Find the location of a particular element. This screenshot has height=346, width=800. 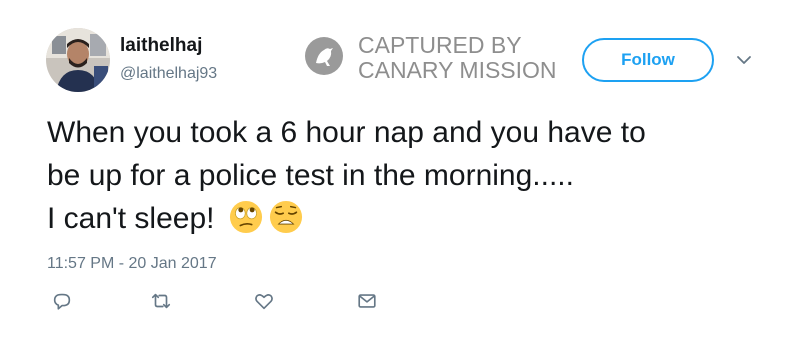

canary-logo-icon is located at coordinates (324, 56).